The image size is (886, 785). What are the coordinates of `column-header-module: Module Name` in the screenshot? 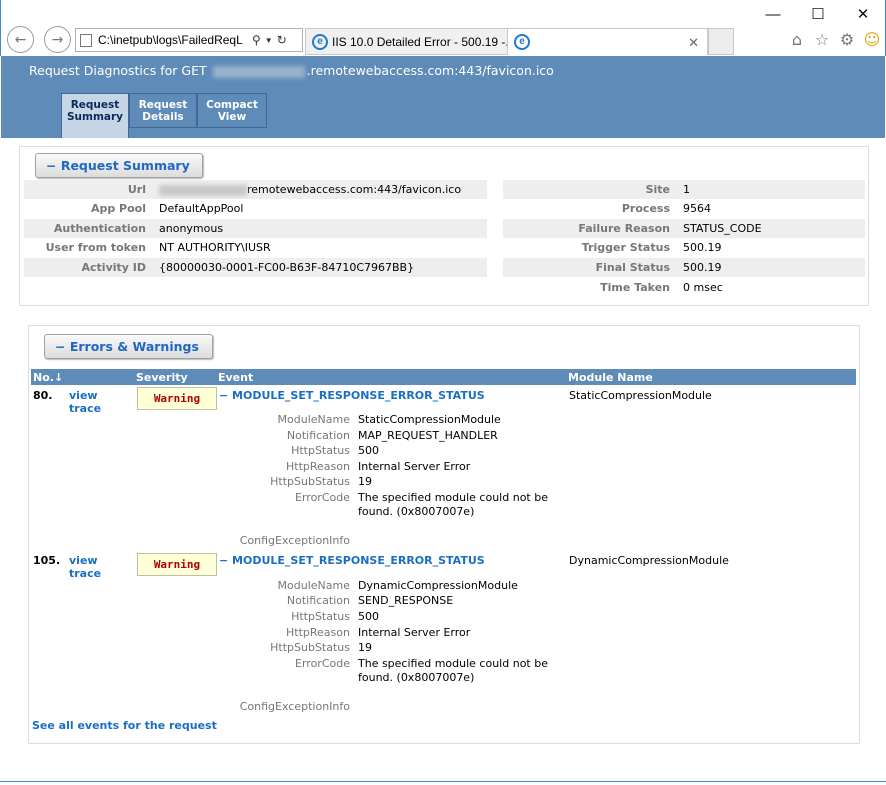 It's located at (610, 377).